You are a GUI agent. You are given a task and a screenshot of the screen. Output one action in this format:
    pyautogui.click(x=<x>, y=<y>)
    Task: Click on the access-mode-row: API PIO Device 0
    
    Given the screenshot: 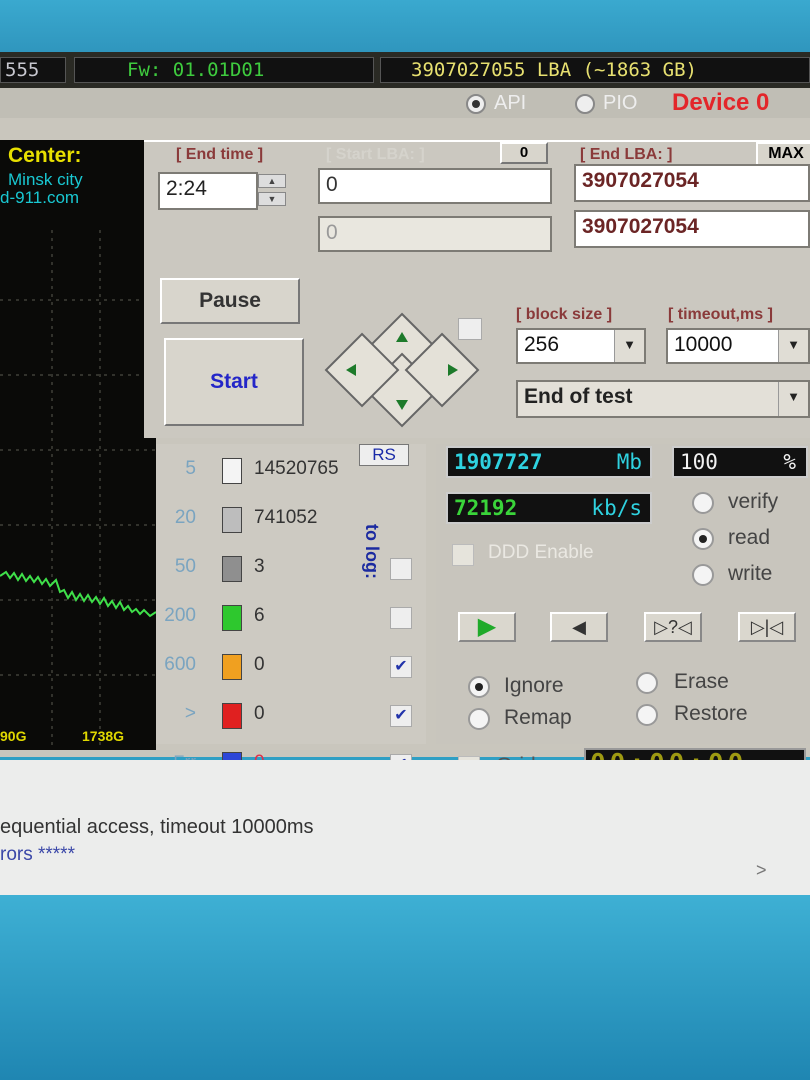 What is the action you would take?
    pyautogui.click(x=405, y=103)
    